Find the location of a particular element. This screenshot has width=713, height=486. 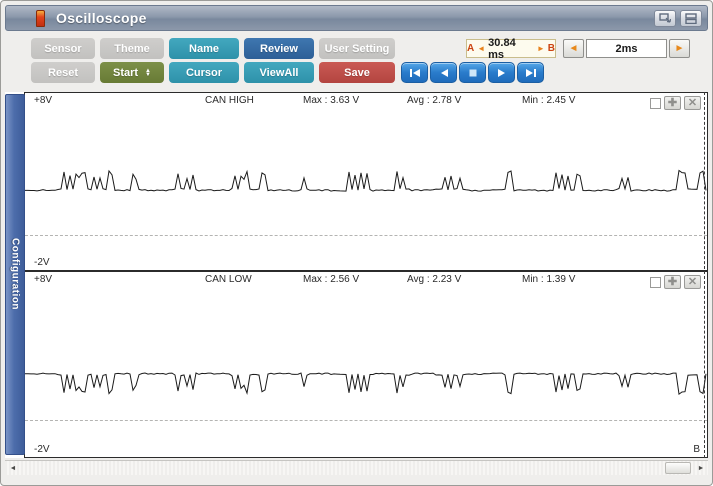

sensor-button: Sensor is located at coordinates (63, 48).